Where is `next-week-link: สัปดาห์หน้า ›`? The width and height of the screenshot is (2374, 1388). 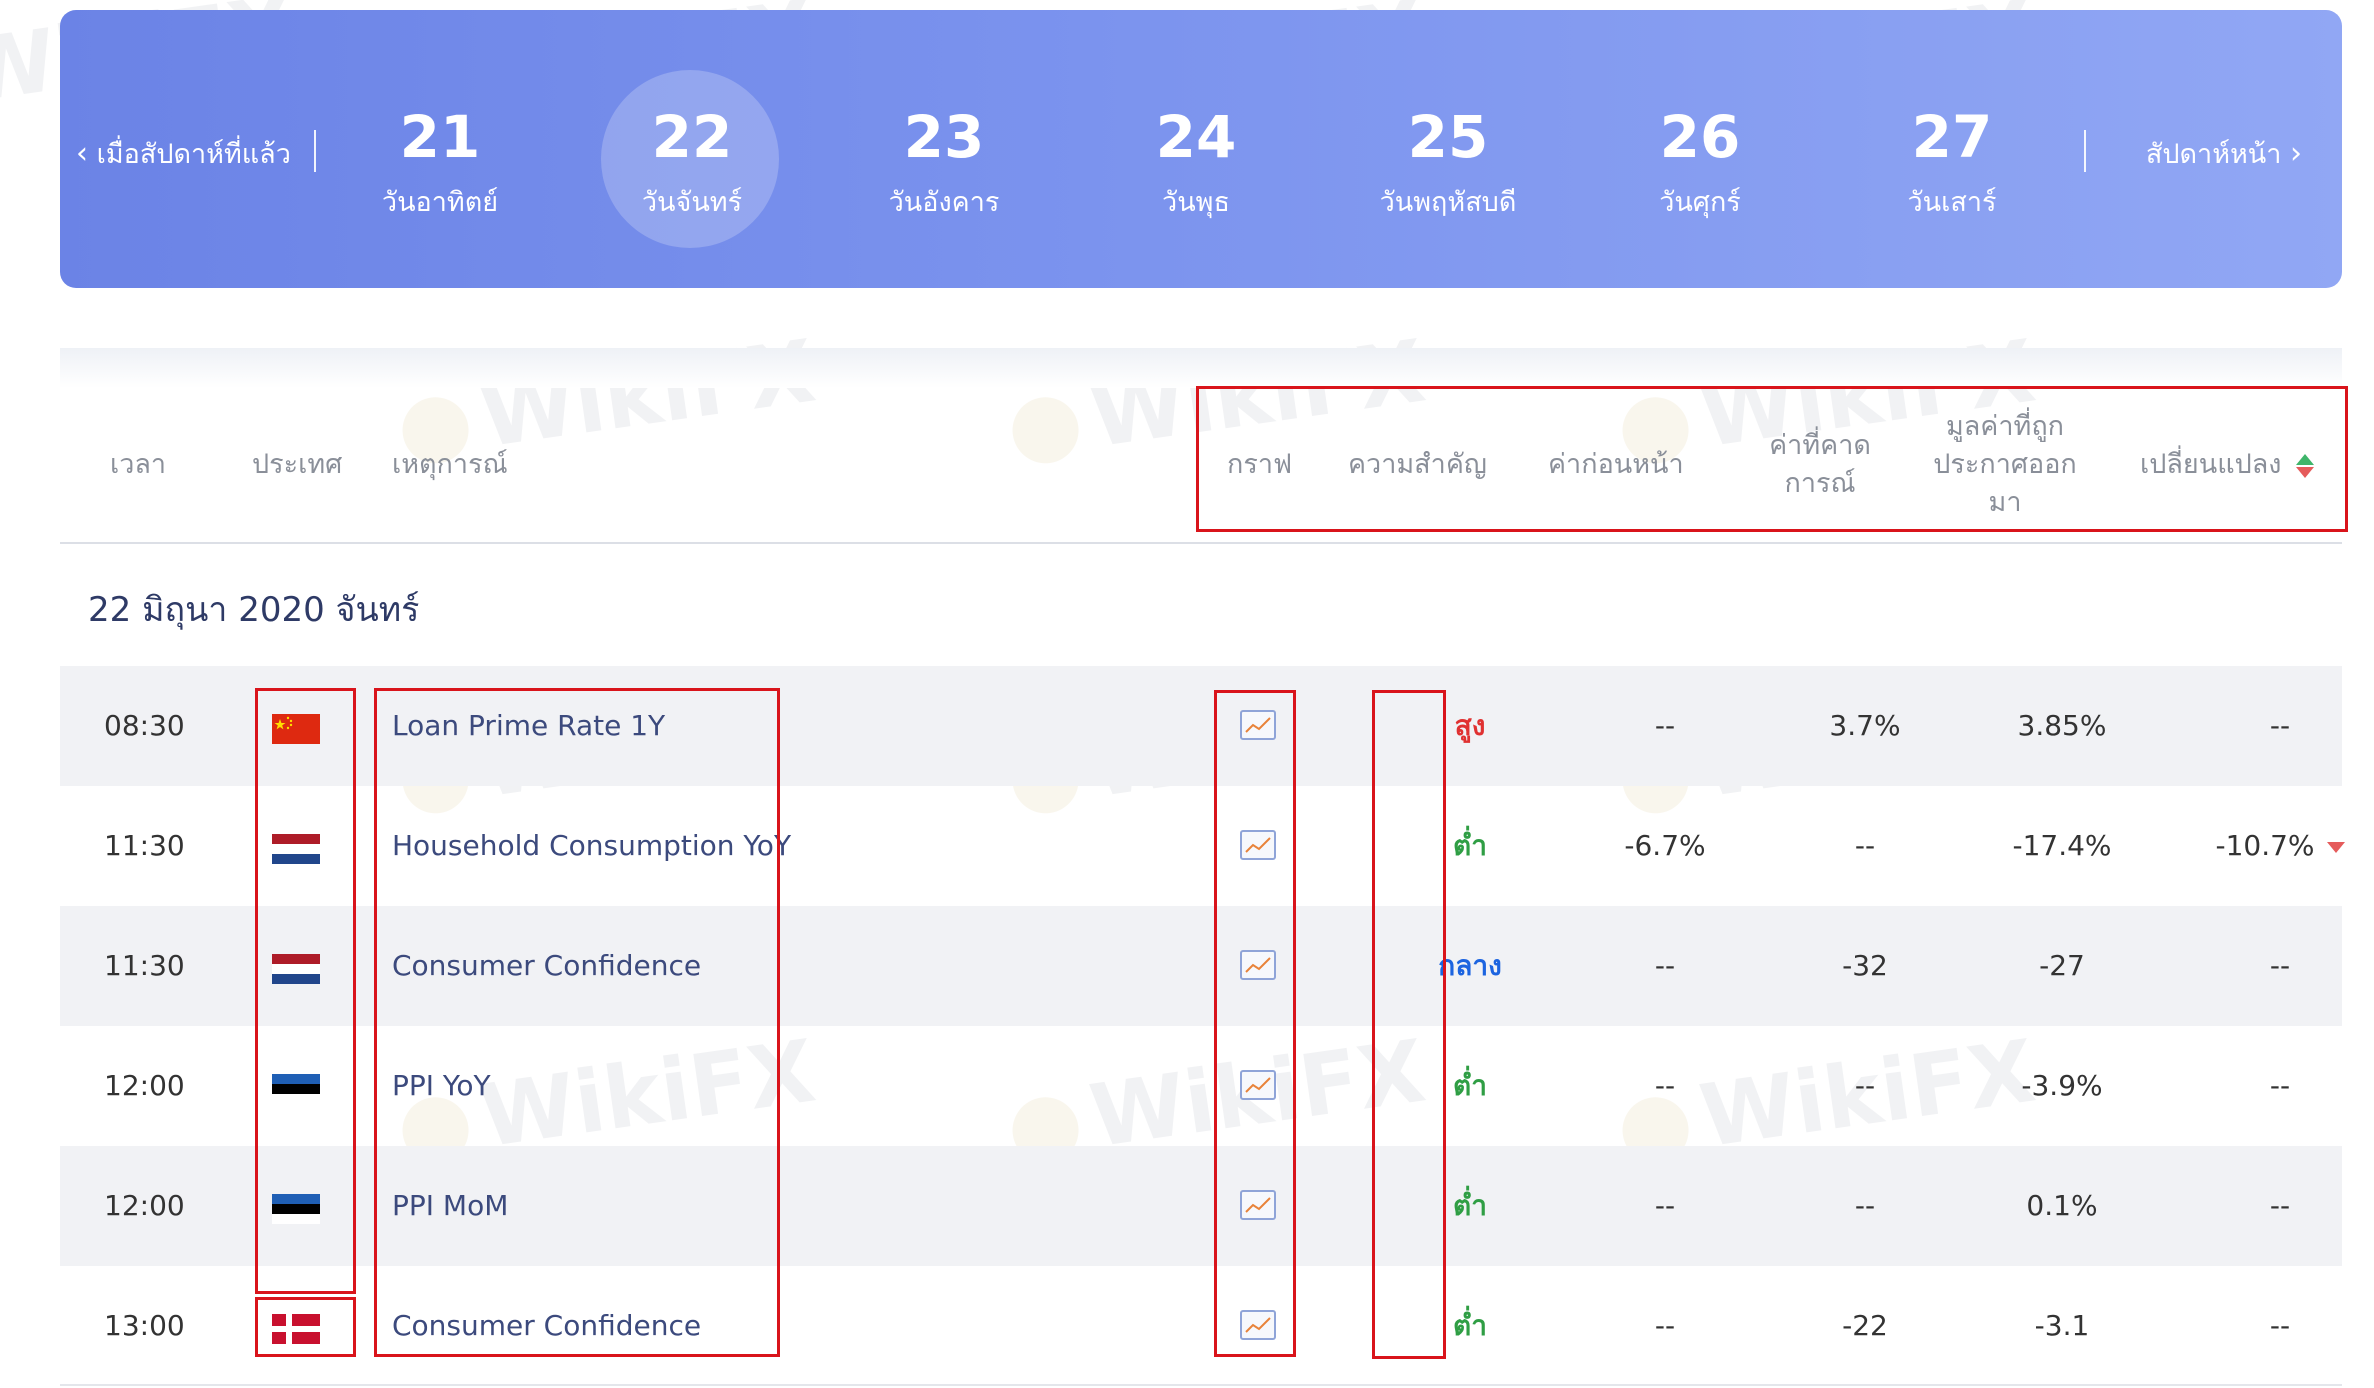 next-week-link: สัปดาห์หน้า › is located at coordinates (2224, 153).